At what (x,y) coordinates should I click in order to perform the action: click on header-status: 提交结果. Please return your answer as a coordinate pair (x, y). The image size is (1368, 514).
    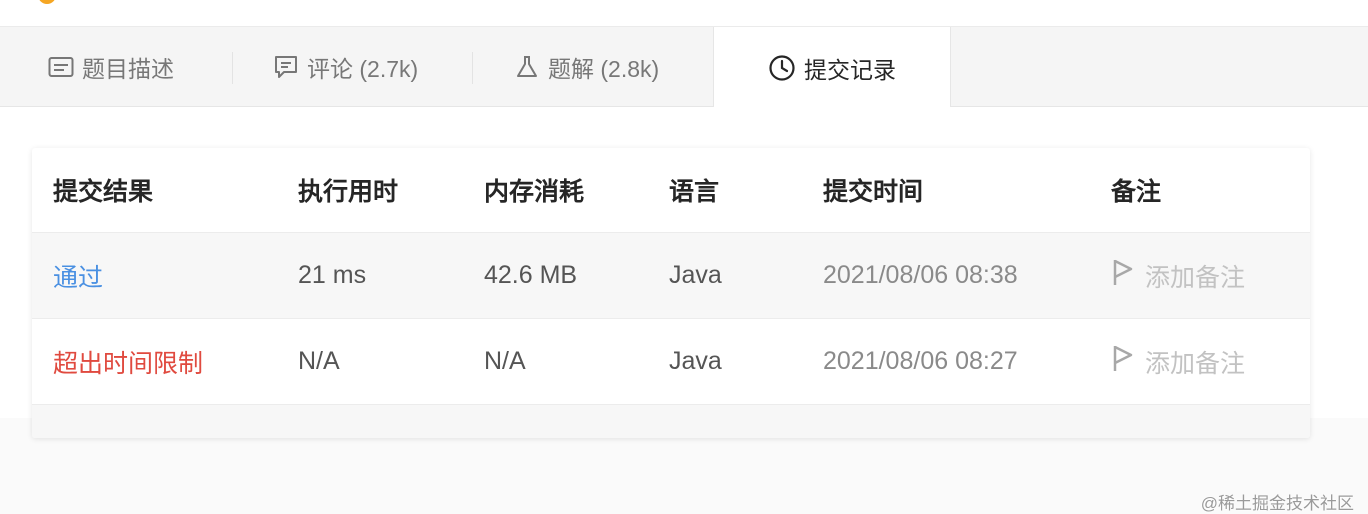
    Looking at the image, I should click on (103, 192).